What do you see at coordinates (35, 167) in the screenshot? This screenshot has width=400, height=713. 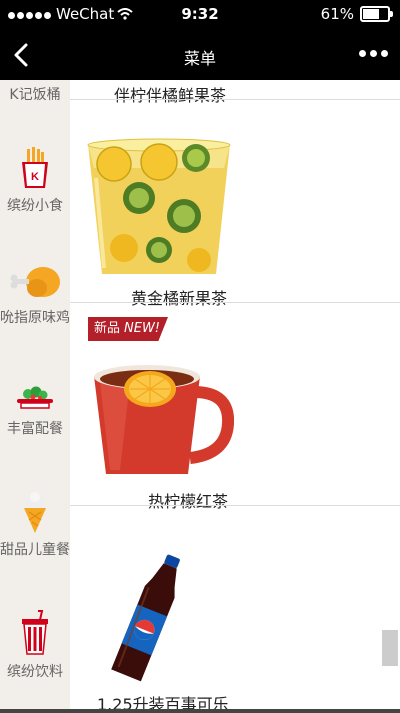 I see `fries-icon: K` at bounding box center [35, 167].